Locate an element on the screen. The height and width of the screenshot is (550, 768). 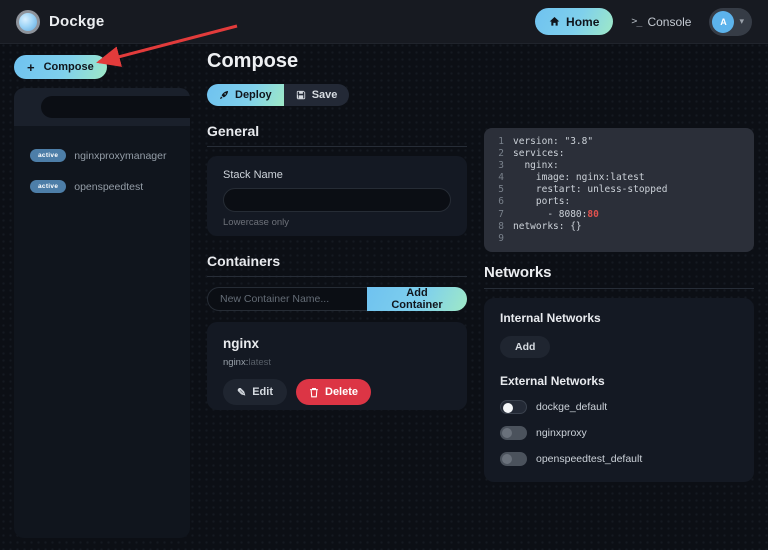
code-line: 2 services: is located at coordinates (531, 154).